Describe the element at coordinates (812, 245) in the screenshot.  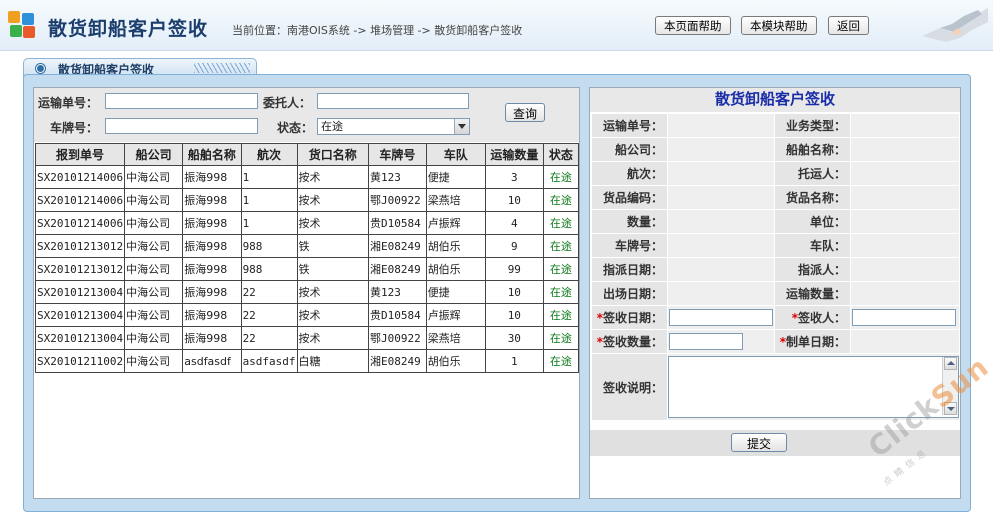
I see `form-label: 车队：` at that location.